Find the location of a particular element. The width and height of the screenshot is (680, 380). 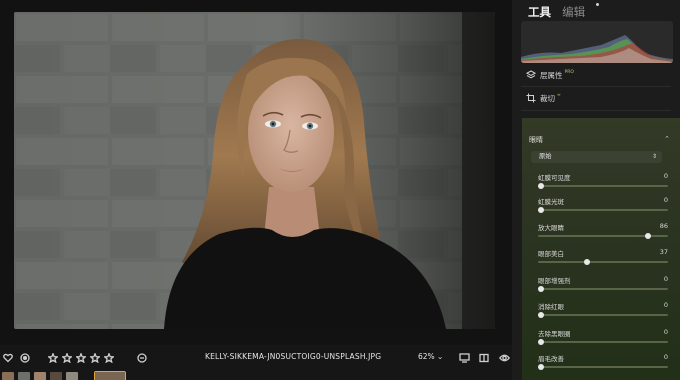

filmstrip-thumbnail-selected is located at coordinates (110, 375).